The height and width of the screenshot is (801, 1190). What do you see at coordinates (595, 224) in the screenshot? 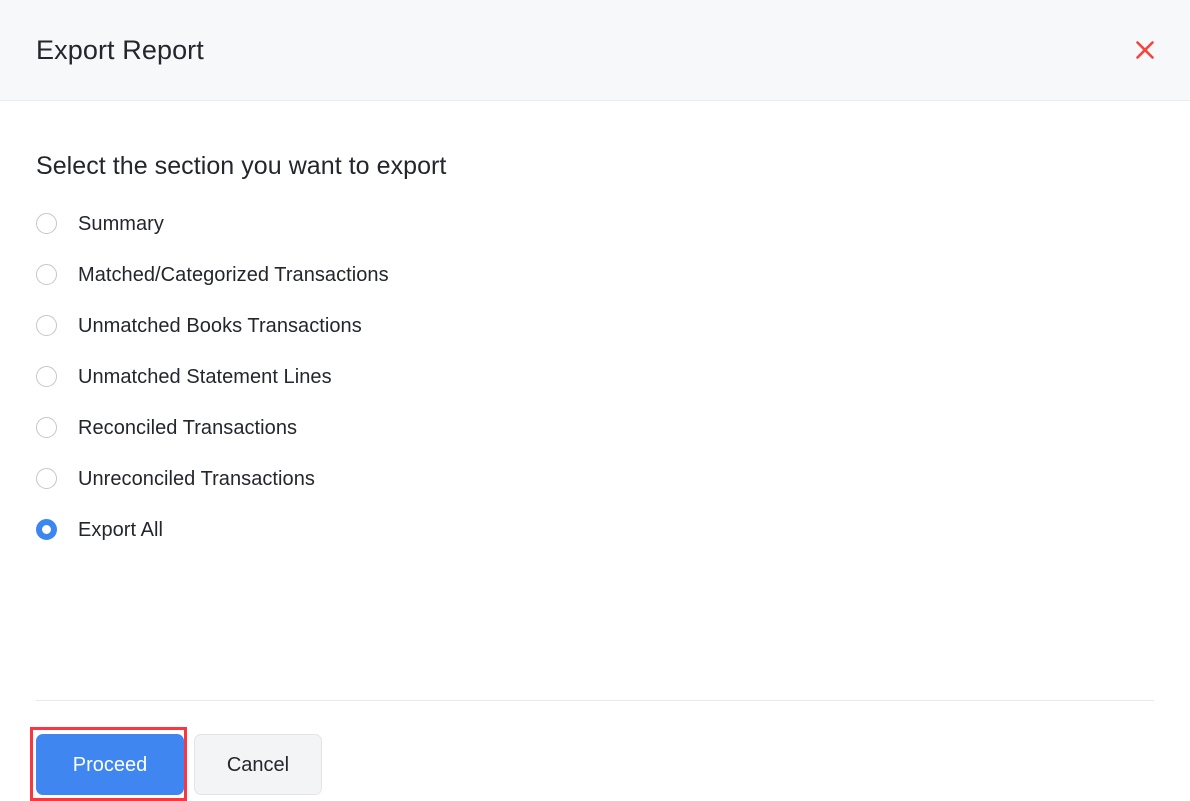
I see `radio-option-summary: Summary` at bounding box center [595, 224].